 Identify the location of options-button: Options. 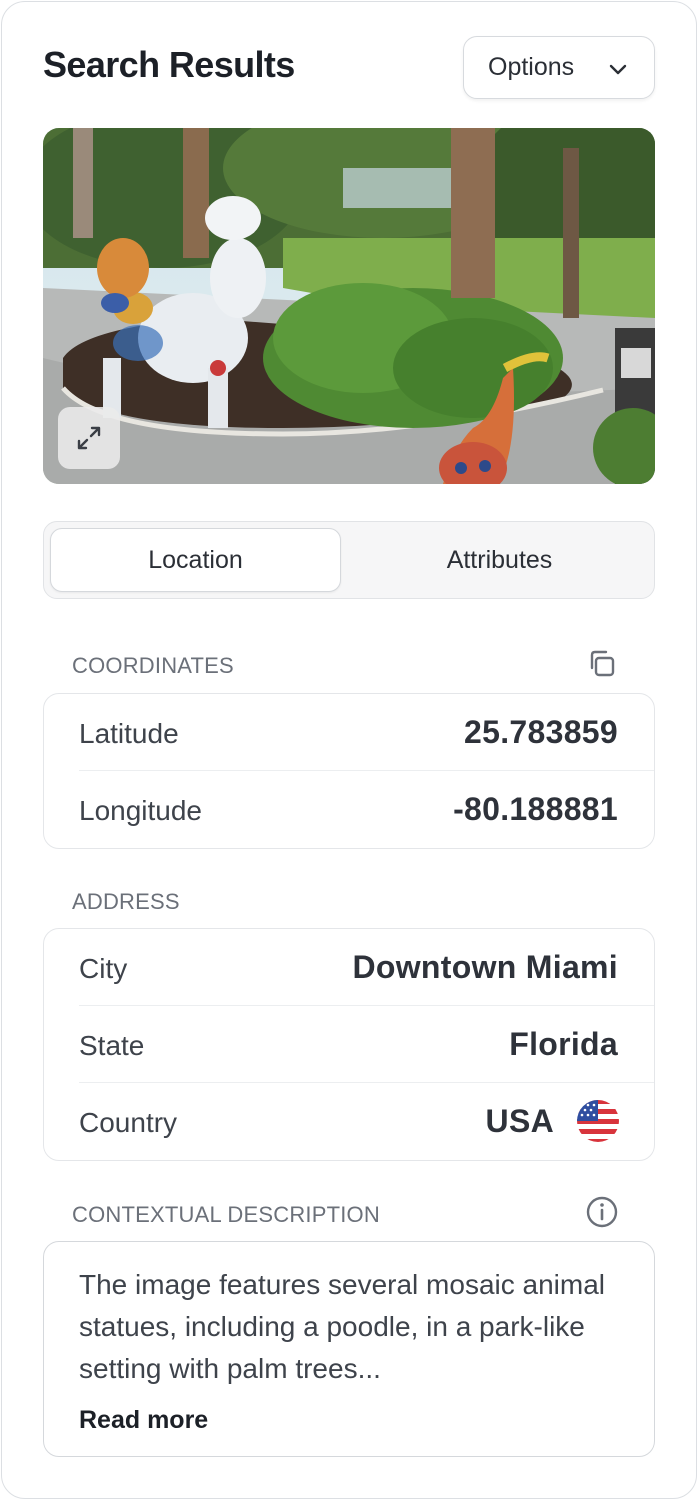
(559, 67).